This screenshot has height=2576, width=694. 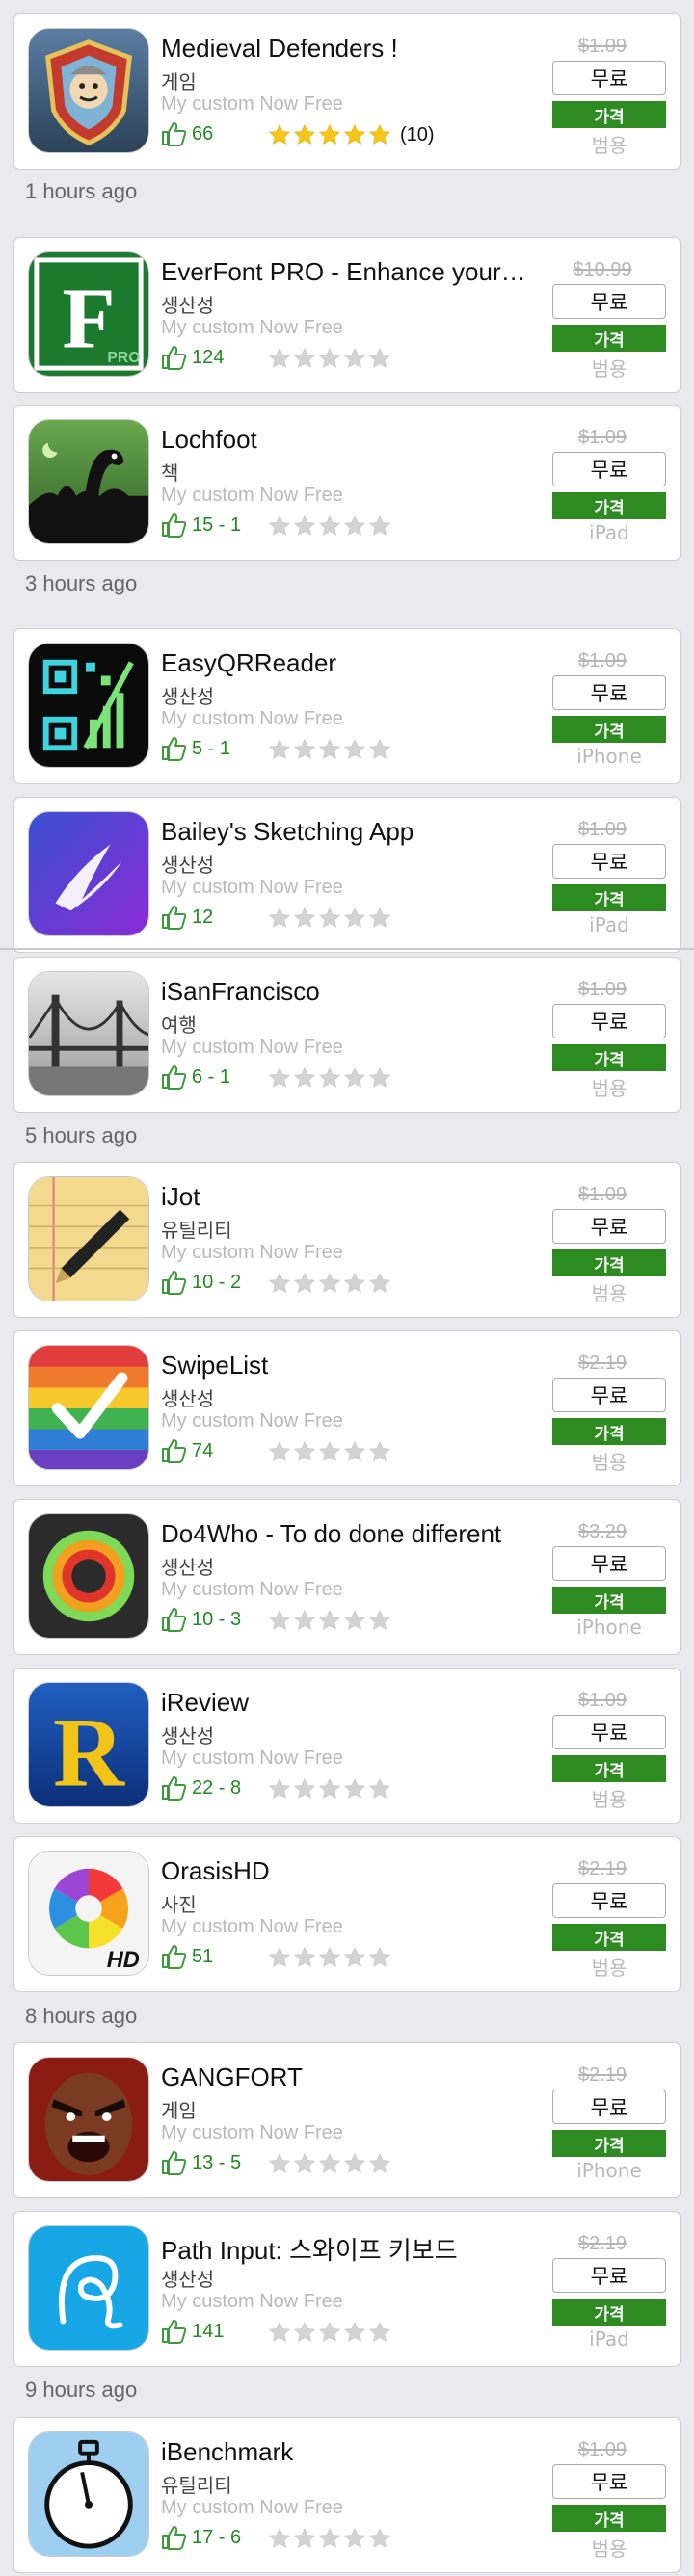 I want to click on stopwatch-icon, so click(x=88, y=2494).